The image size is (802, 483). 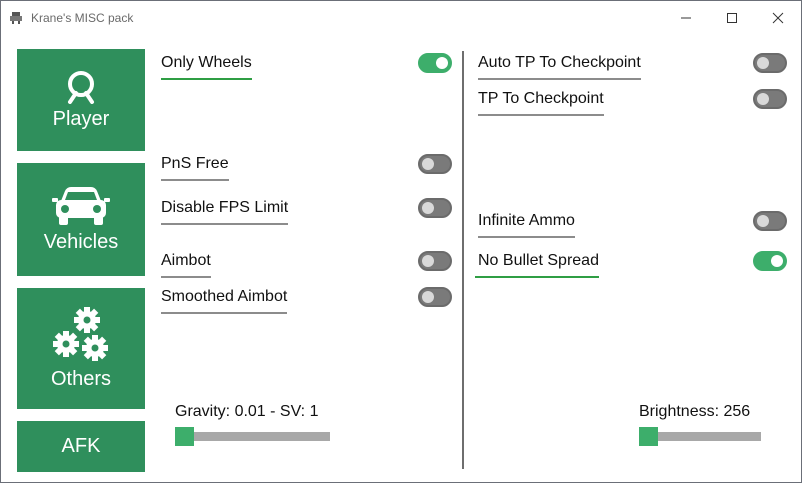 What do you see at coordinates (537, 265) in the screenshot?
I see `option-label-no-bullet-spread: No Bullet Spread` at bounding box center [537, 265].